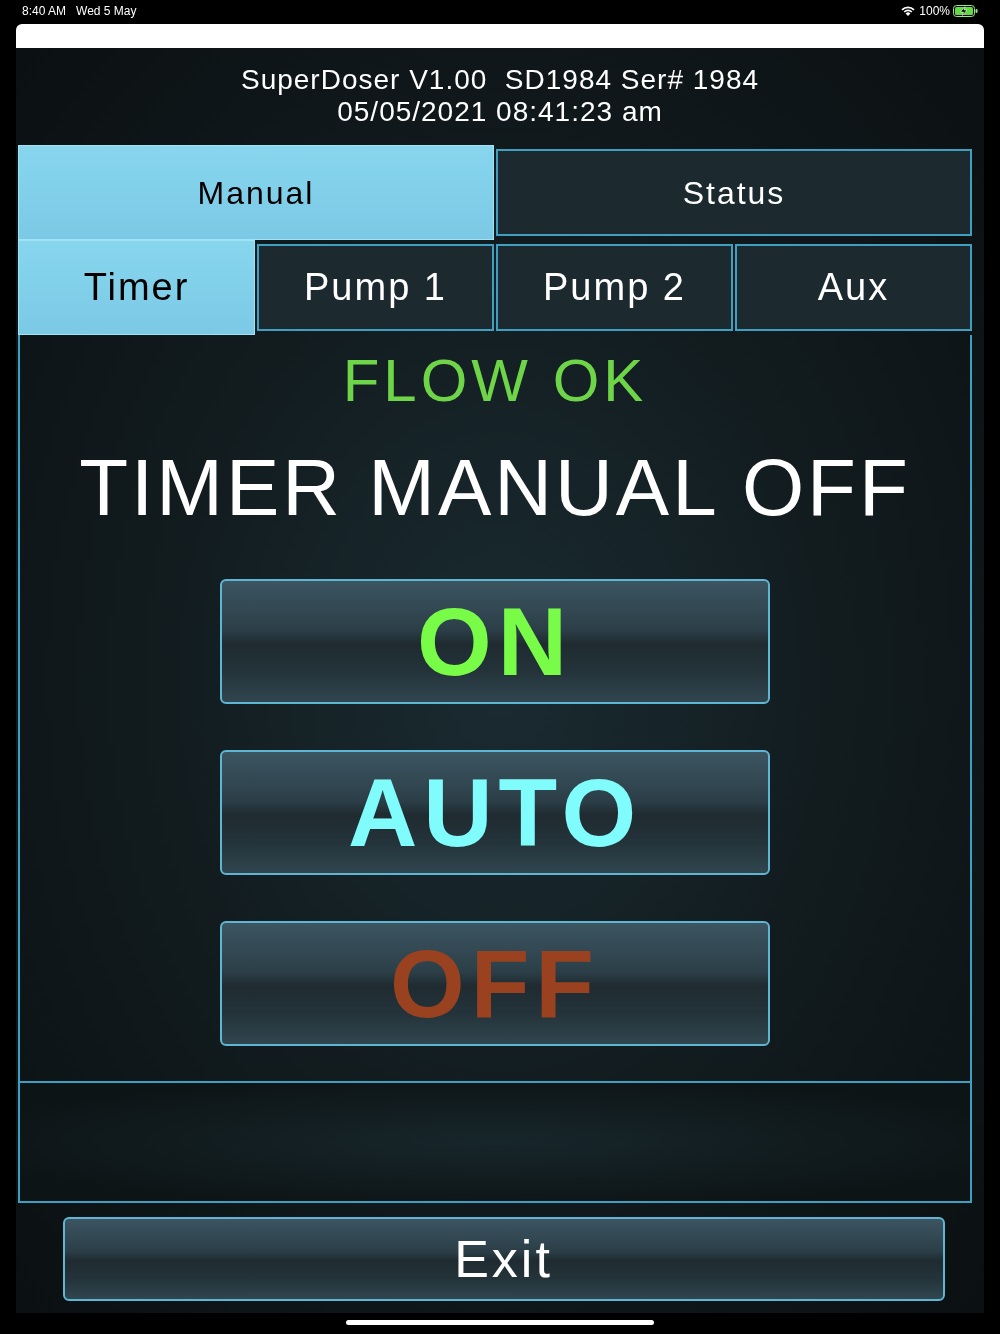  What do you see at coordinates (614, 287) in the screenshot?
I see `sub-tab: Pump 2` at bounding box center [614, 287].